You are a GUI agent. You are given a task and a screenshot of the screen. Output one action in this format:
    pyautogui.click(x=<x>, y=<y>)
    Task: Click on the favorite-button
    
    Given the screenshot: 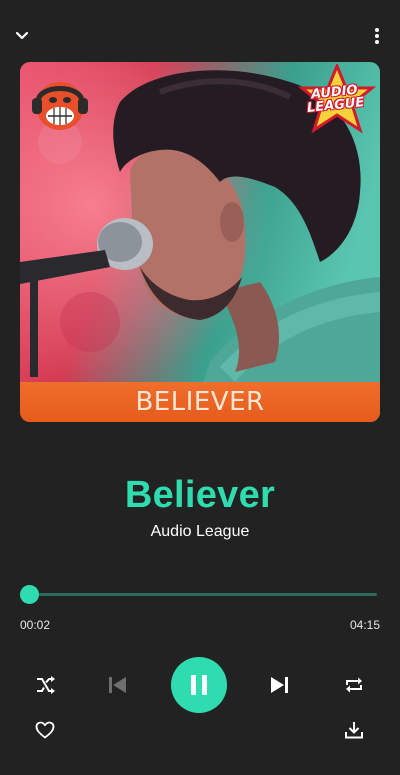 What is the action you would take?
    pyautogui.click(x=45, y=730)
    